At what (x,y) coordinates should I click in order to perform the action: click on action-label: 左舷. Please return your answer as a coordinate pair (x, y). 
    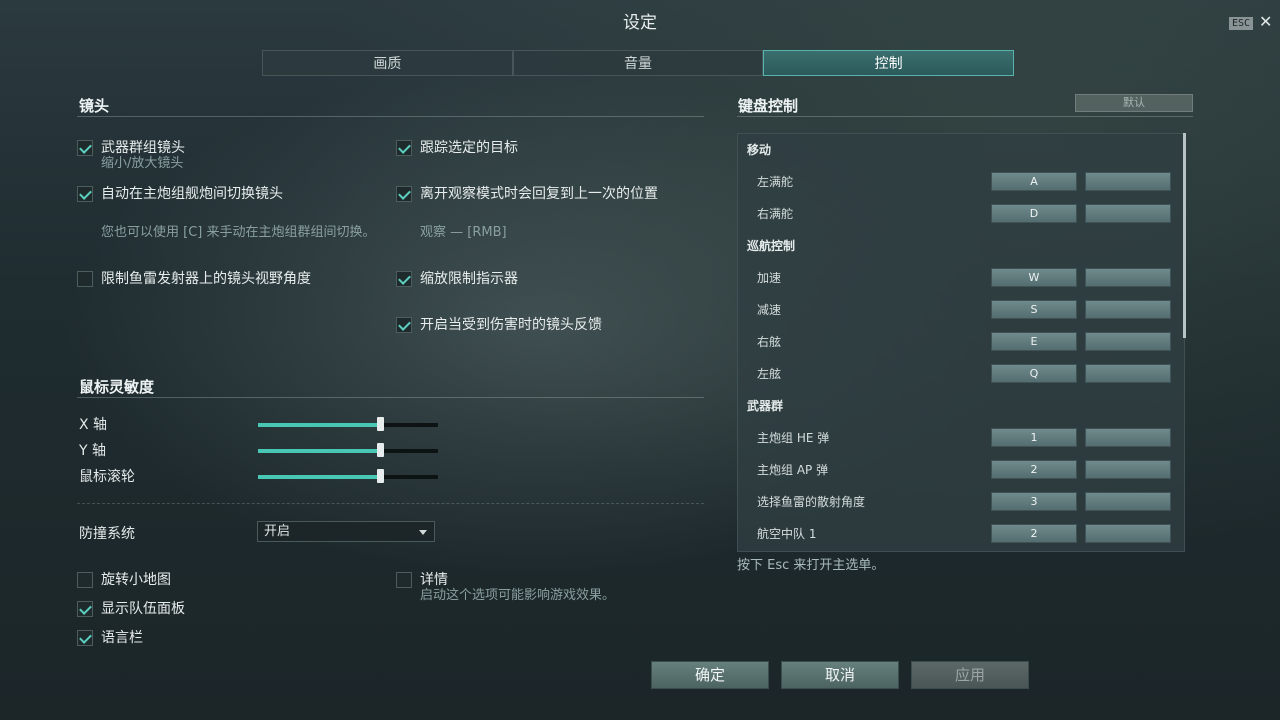
    Looking at the image, I should click on (769, 374).